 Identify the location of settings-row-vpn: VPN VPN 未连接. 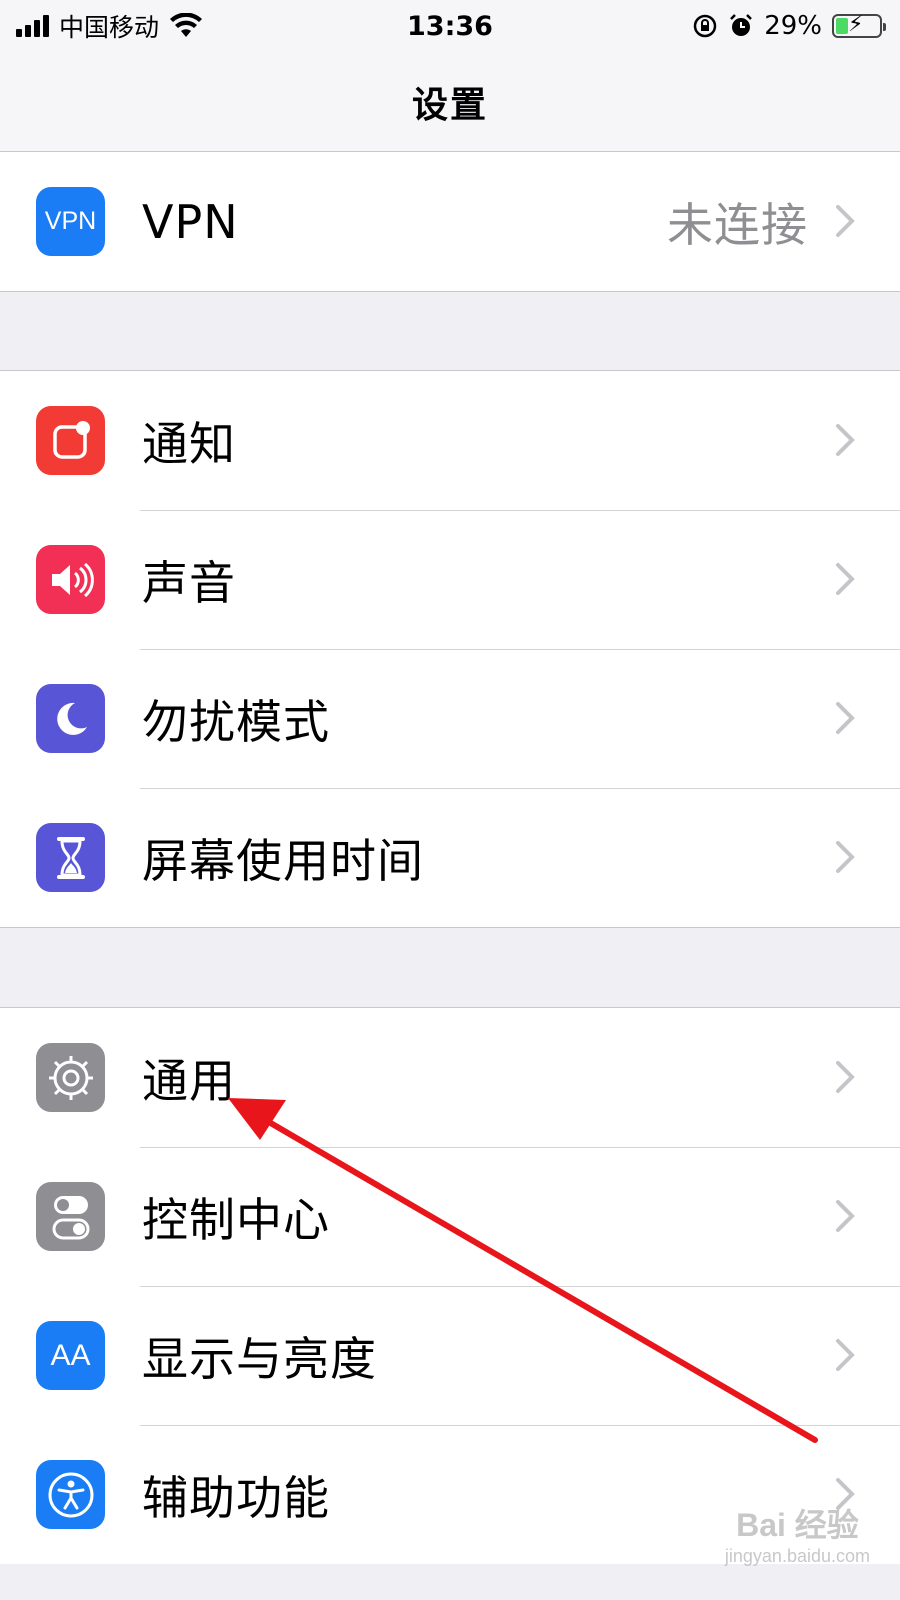
(450, 221).